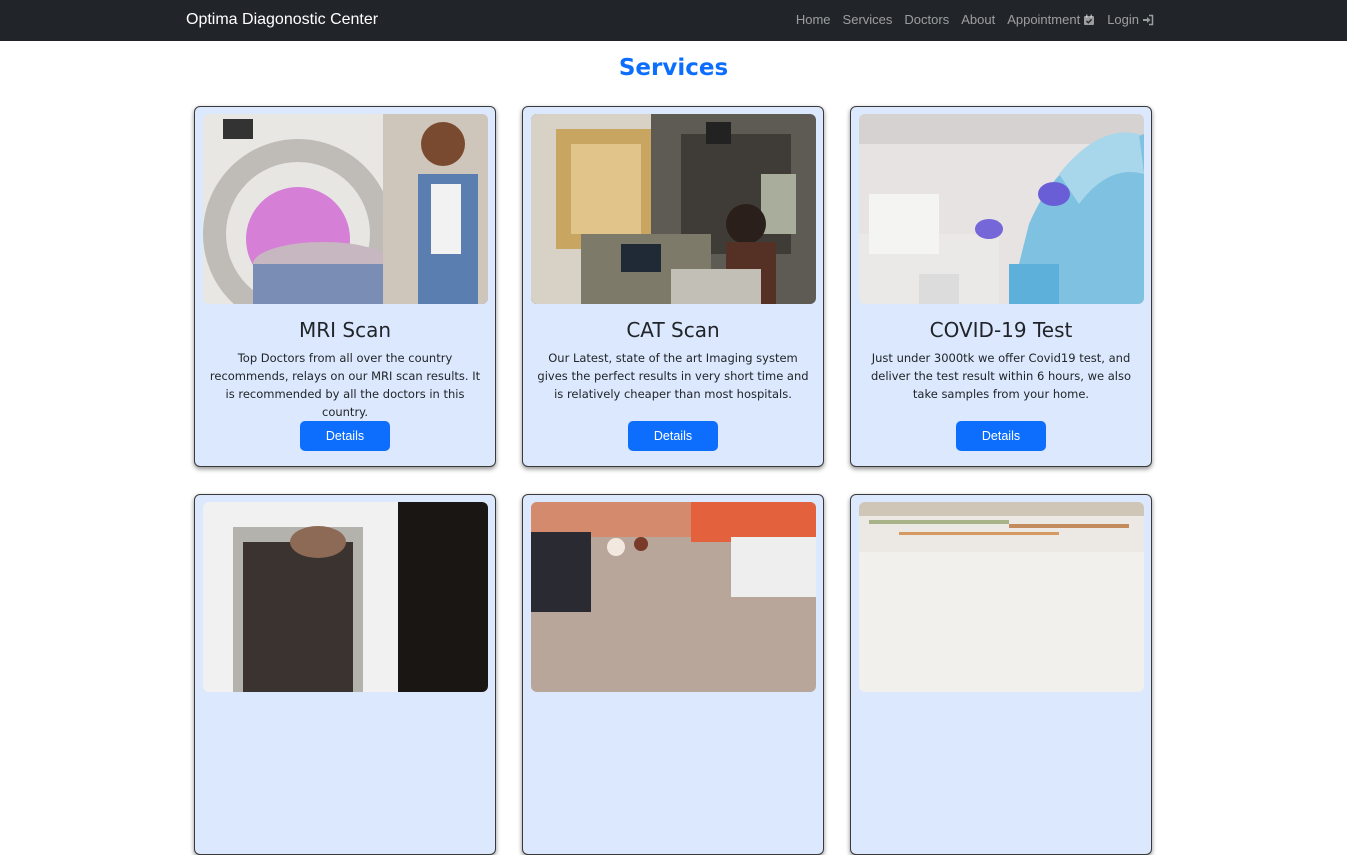 The height and width of the screenshot is (855, 1347). I want to click on mri-scan-image, so click(345, 209).